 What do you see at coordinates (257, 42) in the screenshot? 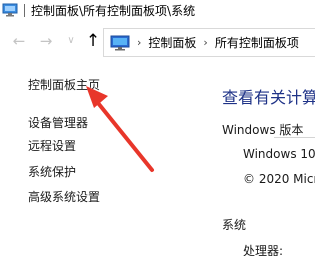
I see `breadcrumb-all-items: 所有控制面板项` at bounding box center [257, 42].